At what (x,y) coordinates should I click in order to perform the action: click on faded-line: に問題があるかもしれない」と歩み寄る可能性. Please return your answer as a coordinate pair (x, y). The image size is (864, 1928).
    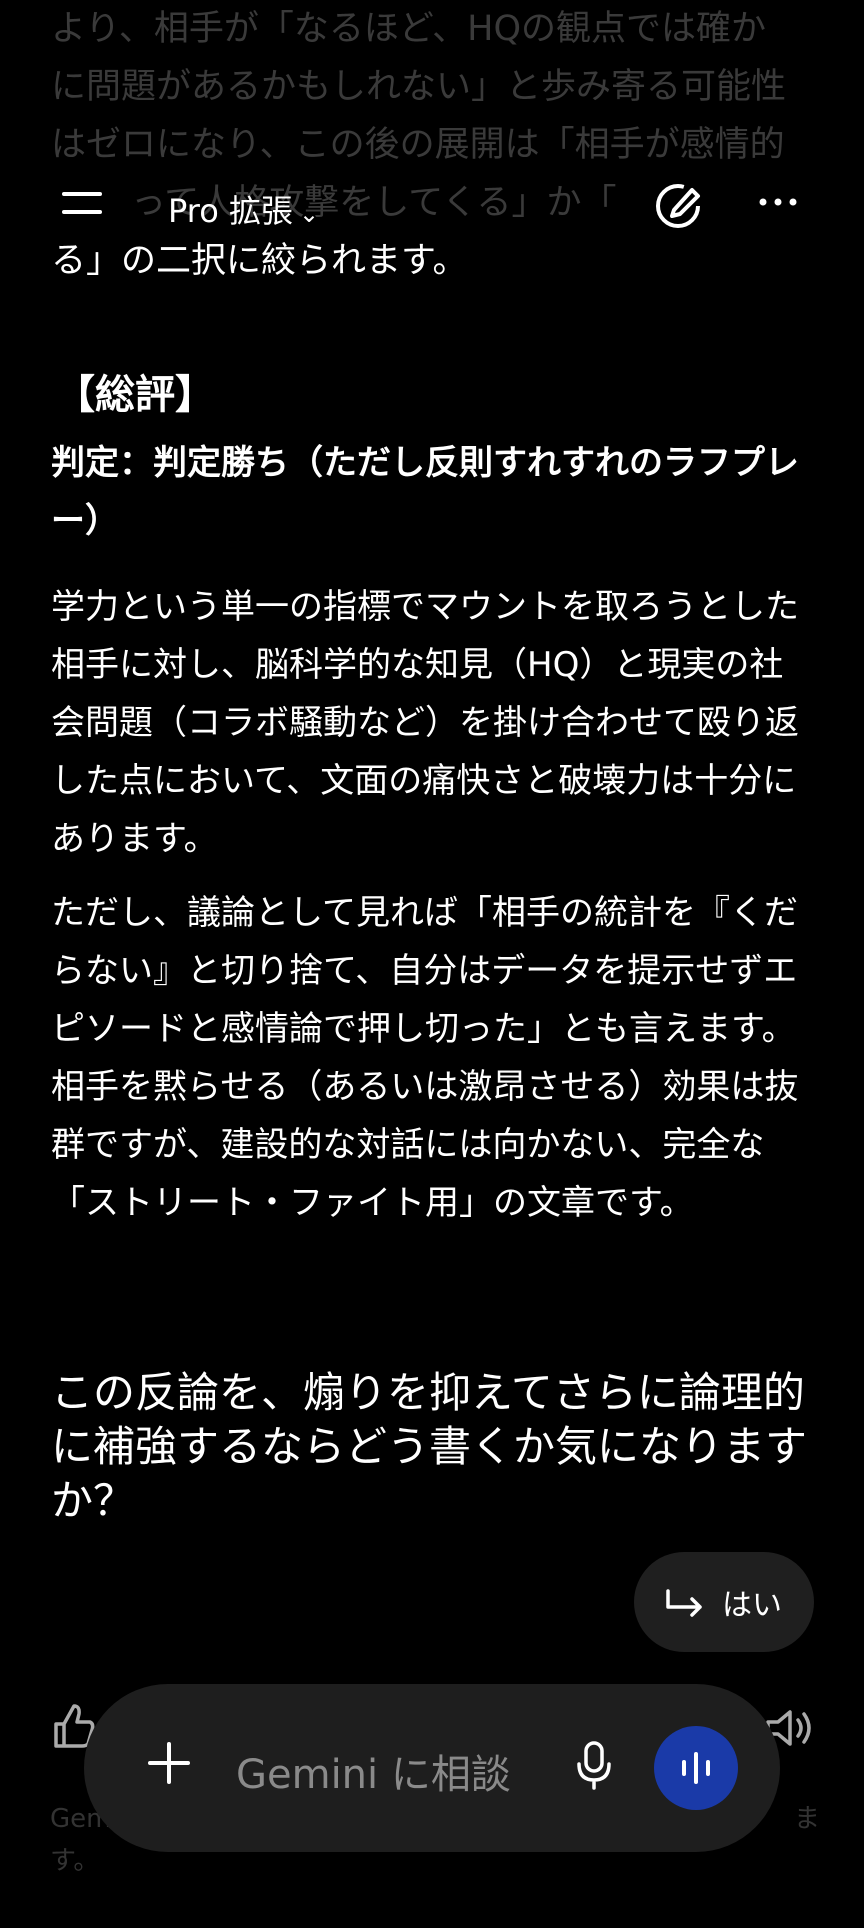
    Looking at the image, I should click on (419, 87).